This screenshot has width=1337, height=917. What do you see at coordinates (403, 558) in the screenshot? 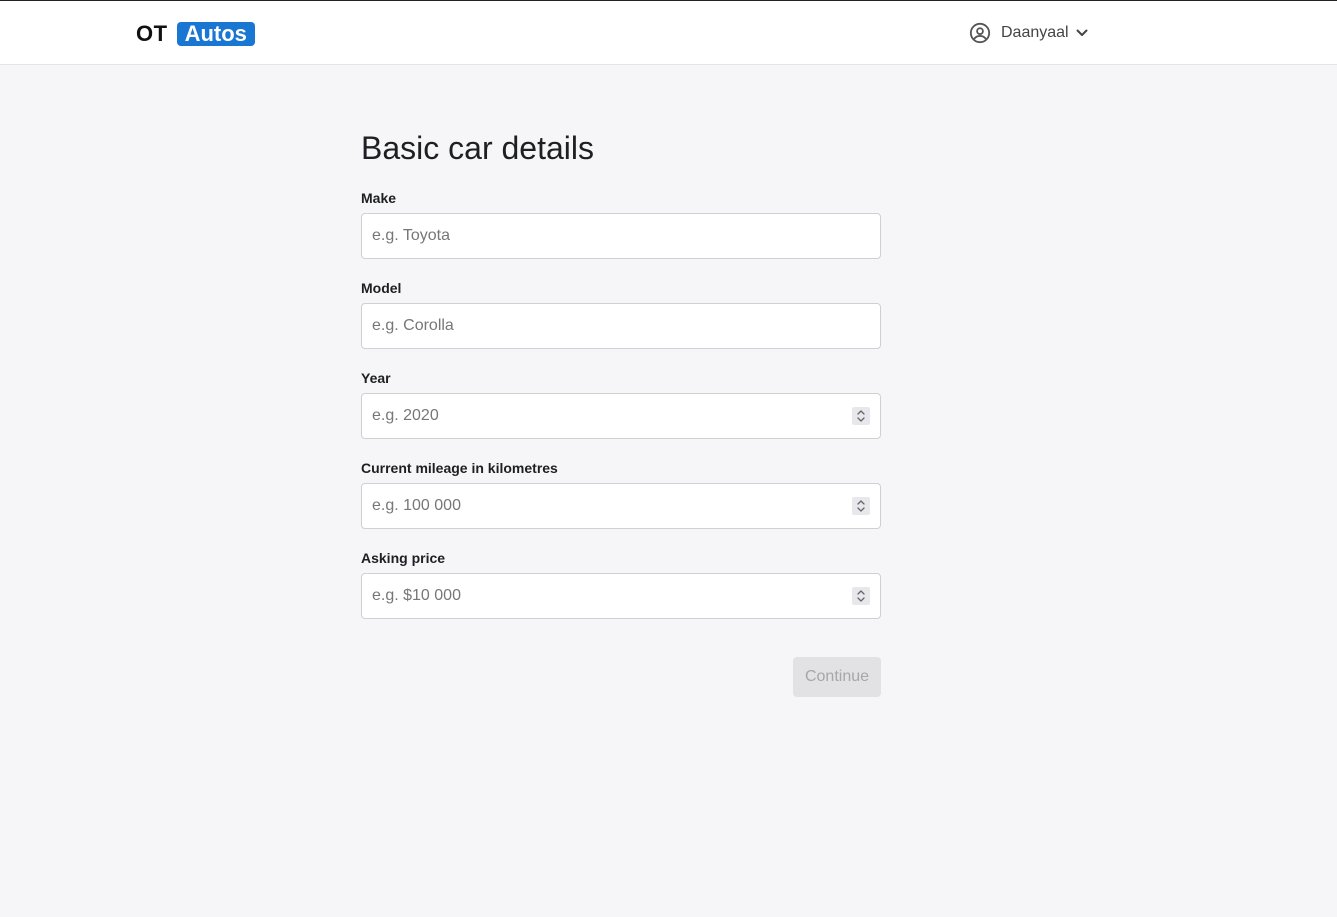
I see `price-label: Asking price` at bounding box center [403, 558].